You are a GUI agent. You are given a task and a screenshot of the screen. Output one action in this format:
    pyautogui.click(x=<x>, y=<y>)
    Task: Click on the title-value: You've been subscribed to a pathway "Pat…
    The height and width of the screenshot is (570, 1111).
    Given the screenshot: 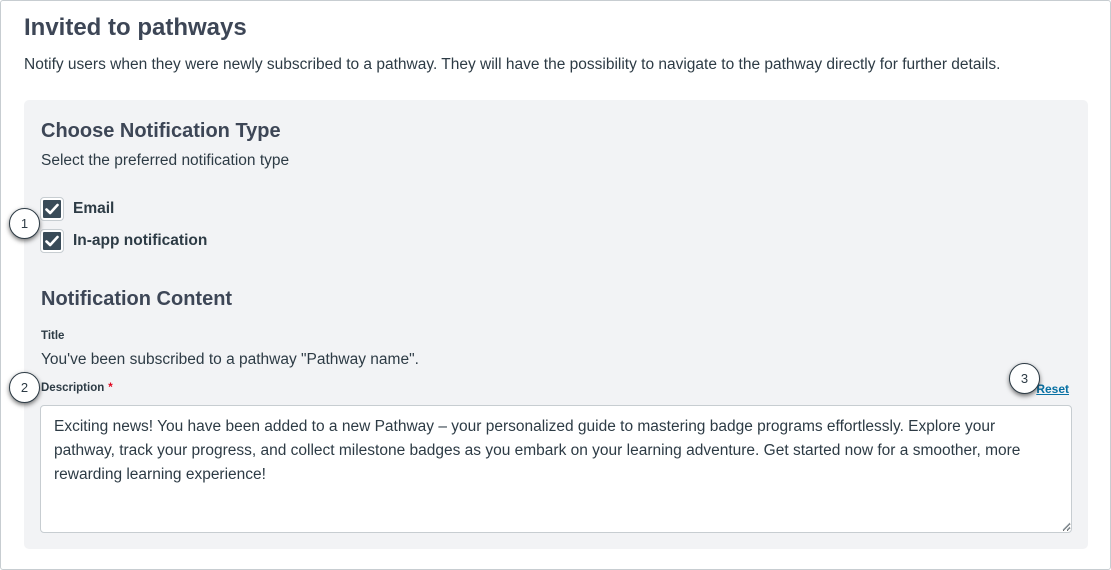 What is the action you would take?
    pyautogui.click(x=230, y=359)
    